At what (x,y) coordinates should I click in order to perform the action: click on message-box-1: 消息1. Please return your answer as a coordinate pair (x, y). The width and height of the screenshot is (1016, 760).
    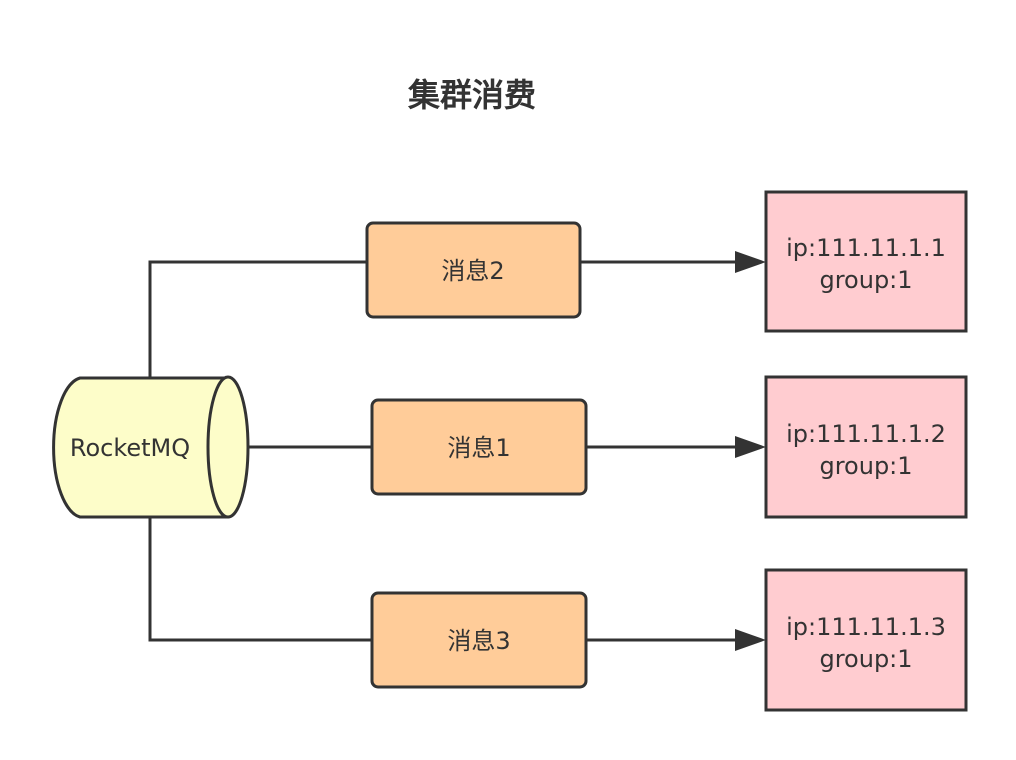
    Looking at the image, I should click on (479, 447).